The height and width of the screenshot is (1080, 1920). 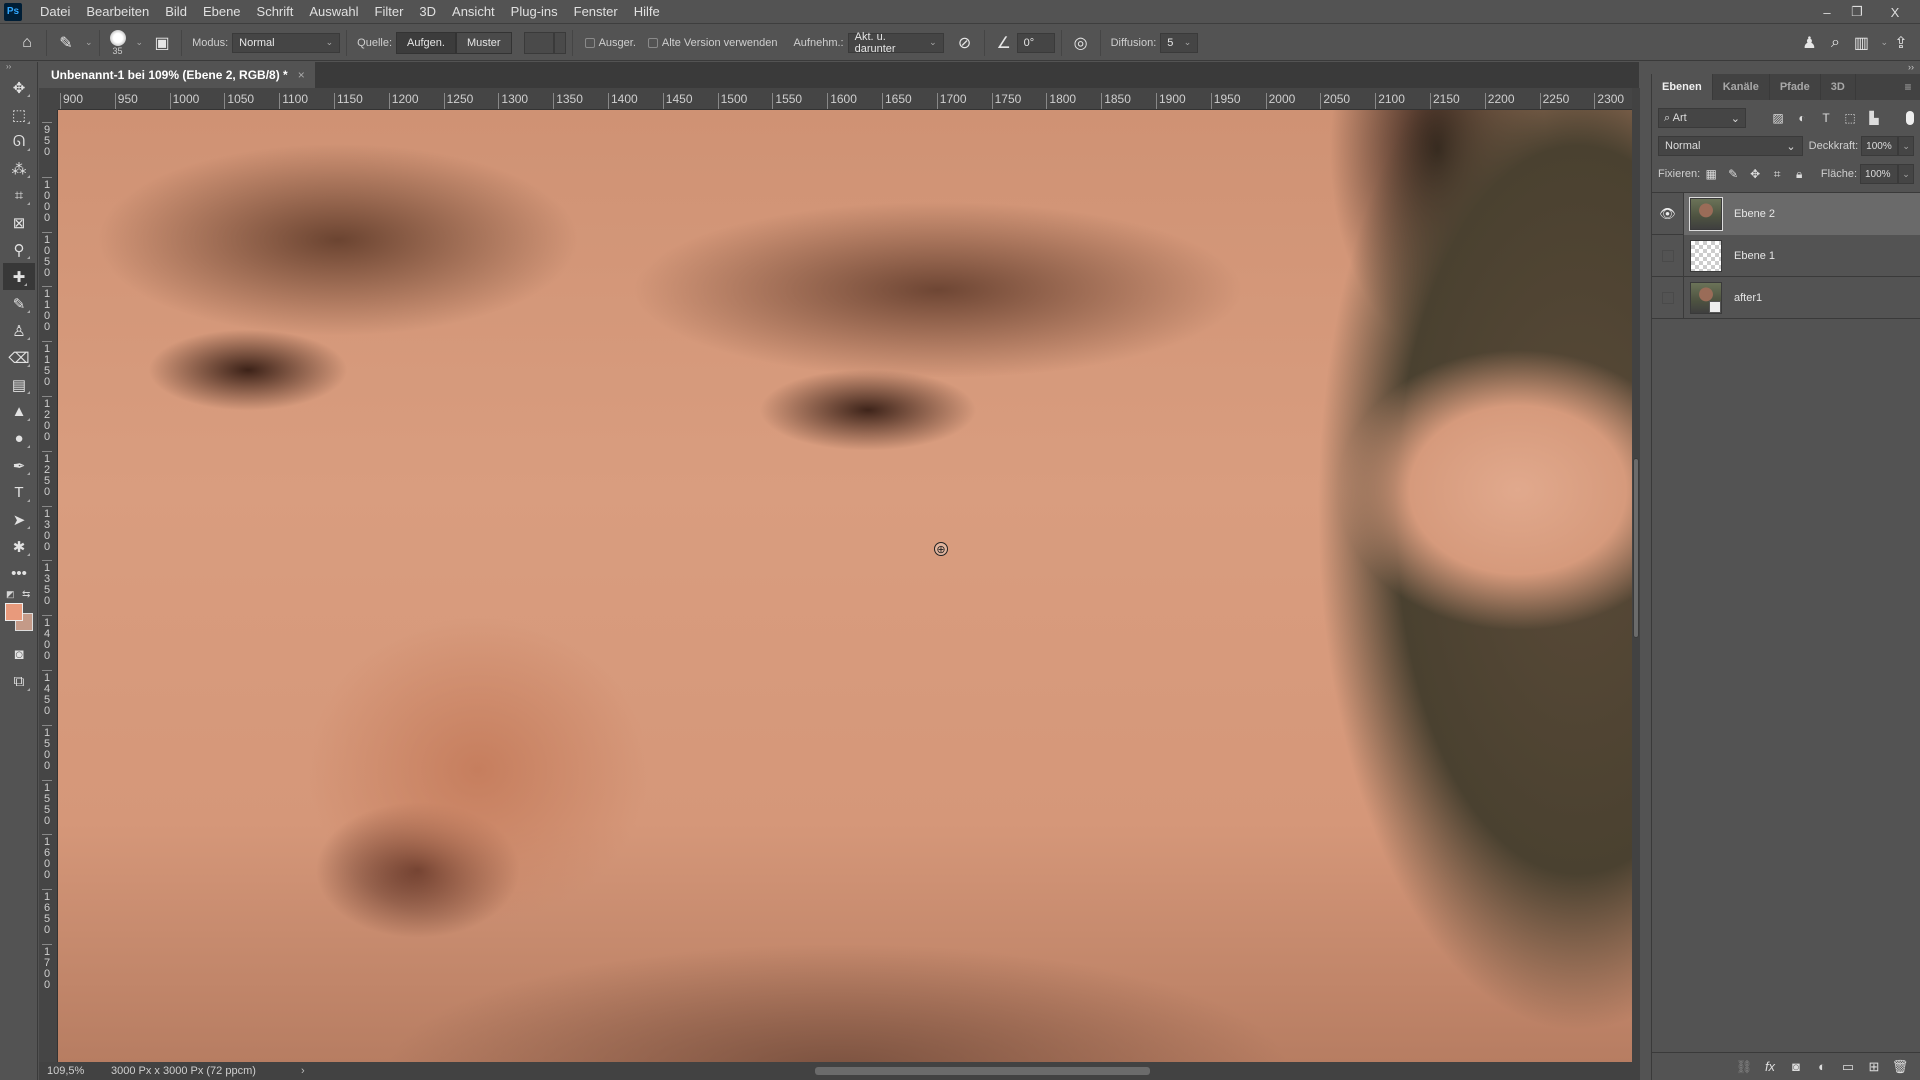 I want to click on brush-preset-picker: 35, so click(x=117, y=42).